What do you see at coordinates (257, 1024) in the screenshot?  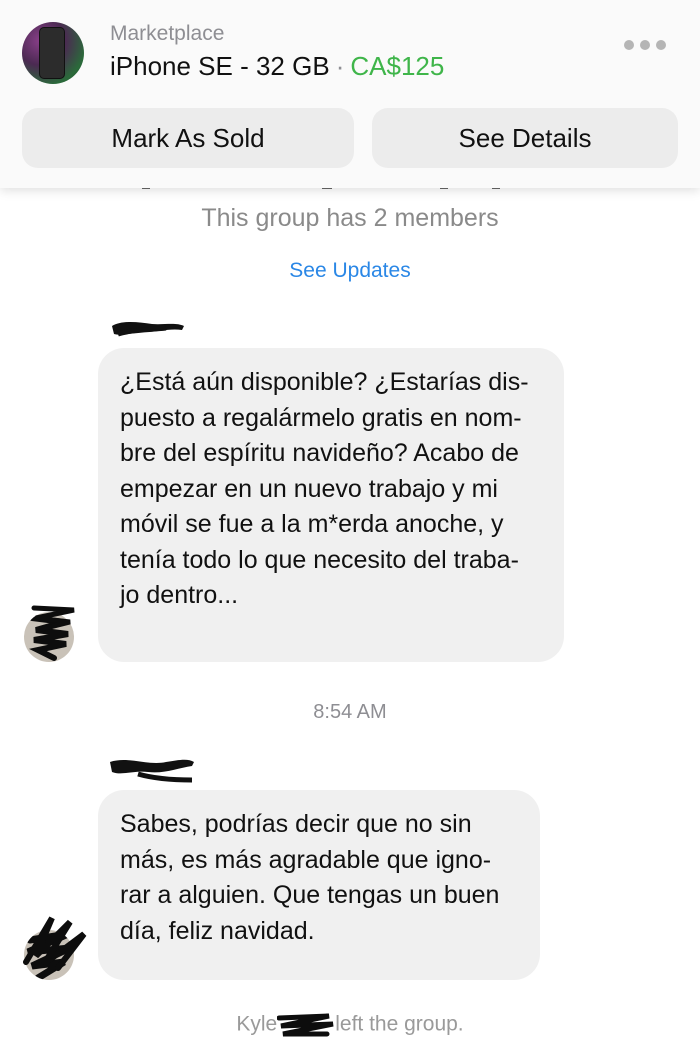 I see `member-name: Kyle` at bounding box center [257, 1024].